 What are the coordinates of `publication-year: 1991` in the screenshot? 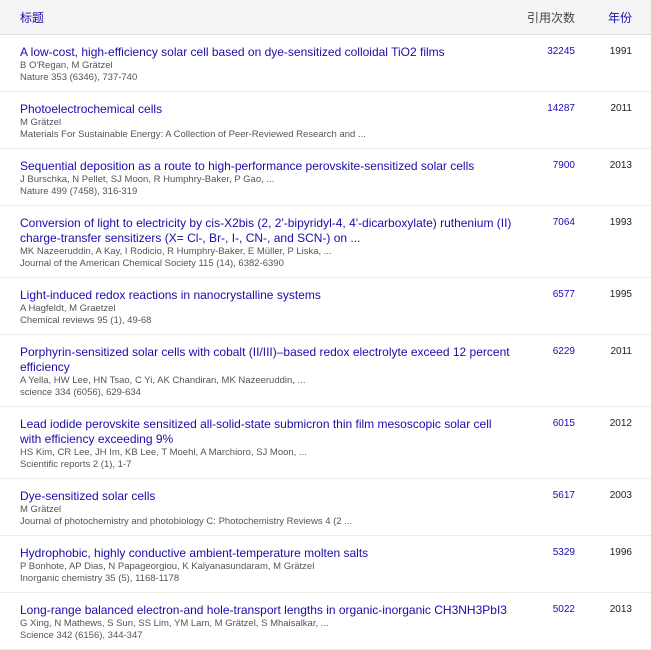 It's located at (620, 51).